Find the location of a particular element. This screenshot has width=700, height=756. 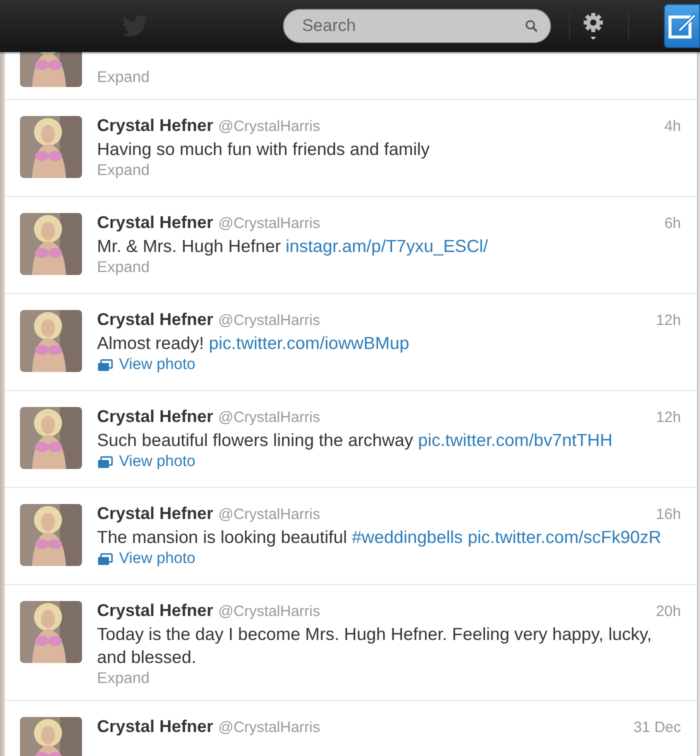

tweet-text: Such beautiful flowers lining the archway pic.twitter.com/bv7ntTHH is located at coordinates (355, 440).